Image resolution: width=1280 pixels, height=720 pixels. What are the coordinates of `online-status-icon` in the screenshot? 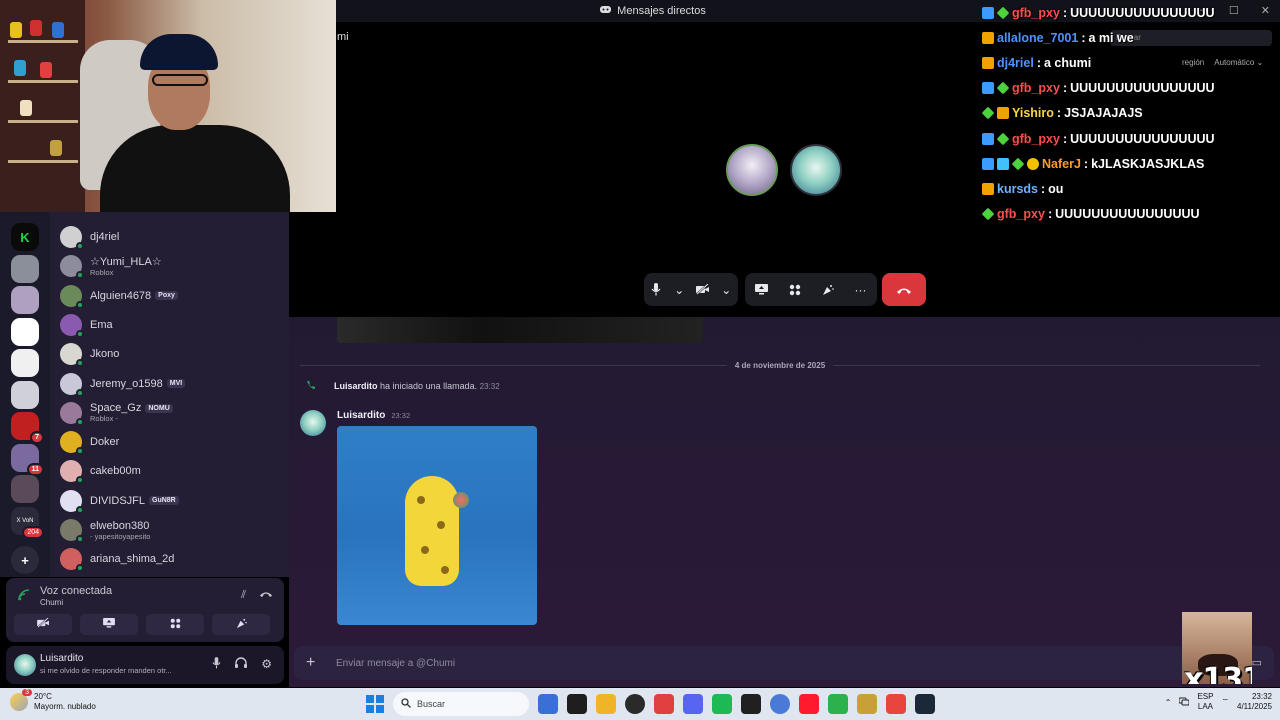 It's located at (80, 246).